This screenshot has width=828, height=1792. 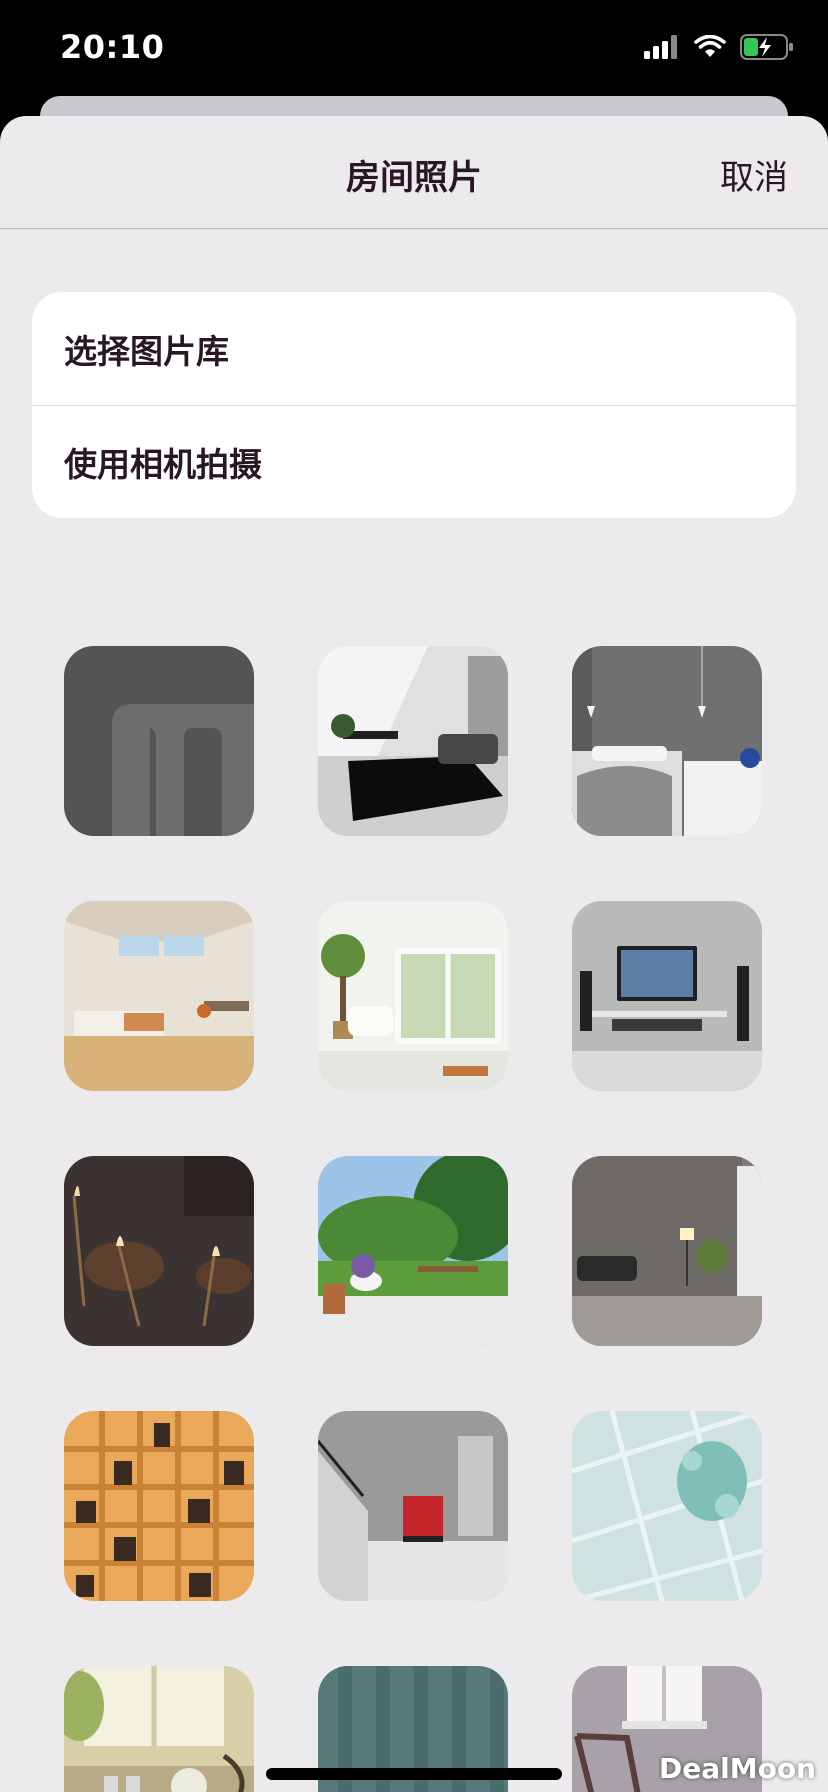 What do you see at coordinates (414, 50) in the screenshot?
I see `status-bar: 20:10` at bounding box center [414, 50].